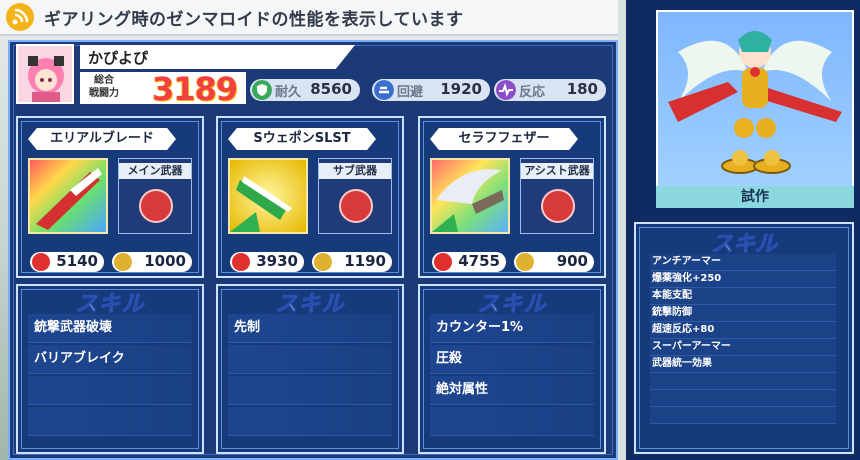 The image size is (860, 460). I want to click on stat-value: 1920, so click(461, 89).